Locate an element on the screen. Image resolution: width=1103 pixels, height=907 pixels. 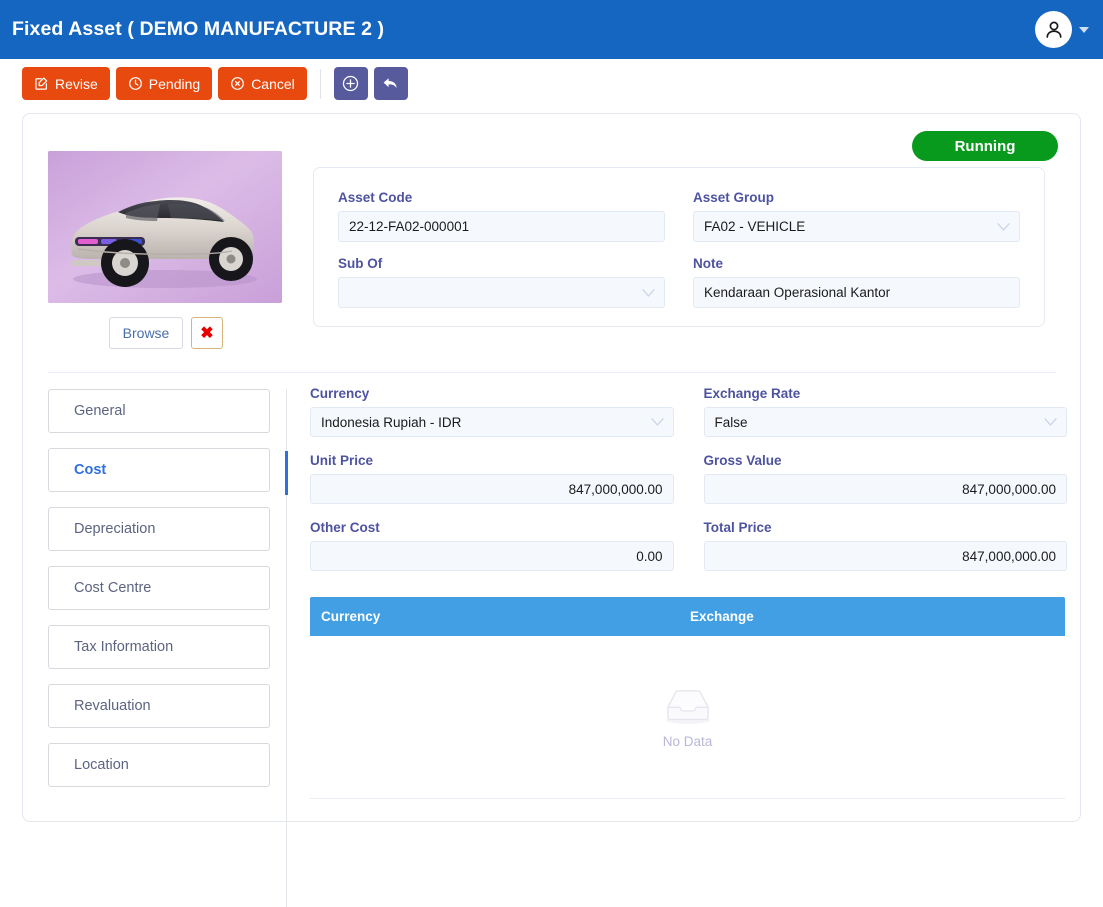
active-tab-indicator is located at coordinates (286, 473).